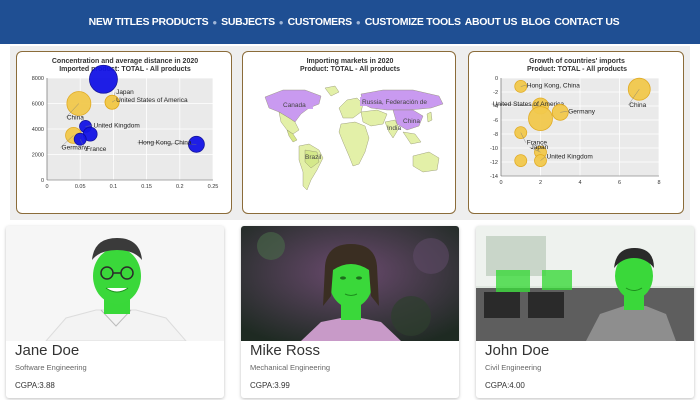 The height and width of the screenshot is (400, 700). What do you see at coordinates (540, 183) in the screenshot?
I see `x-tick-label: 2` at bounding box center [540, 183].